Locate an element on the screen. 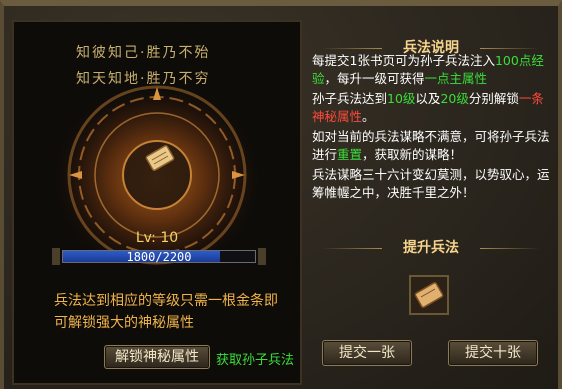 This screenshot has width=562, height=389. desc-text: ，每升一级可获得 is located at coordinates (374, 78).